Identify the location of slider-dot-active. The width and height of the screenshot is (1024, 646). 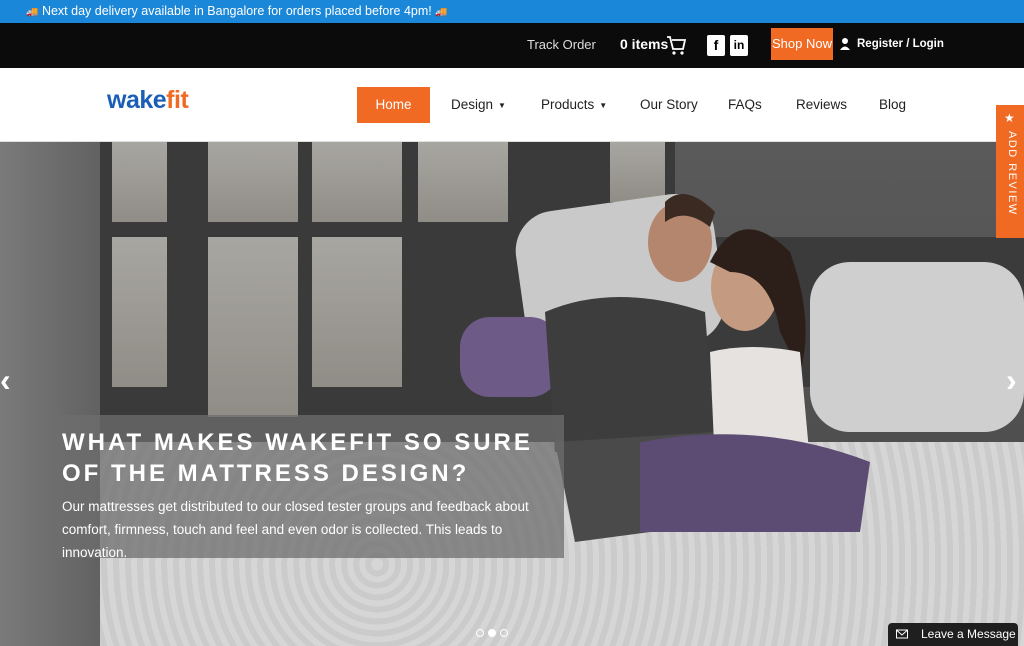
(492, 633).